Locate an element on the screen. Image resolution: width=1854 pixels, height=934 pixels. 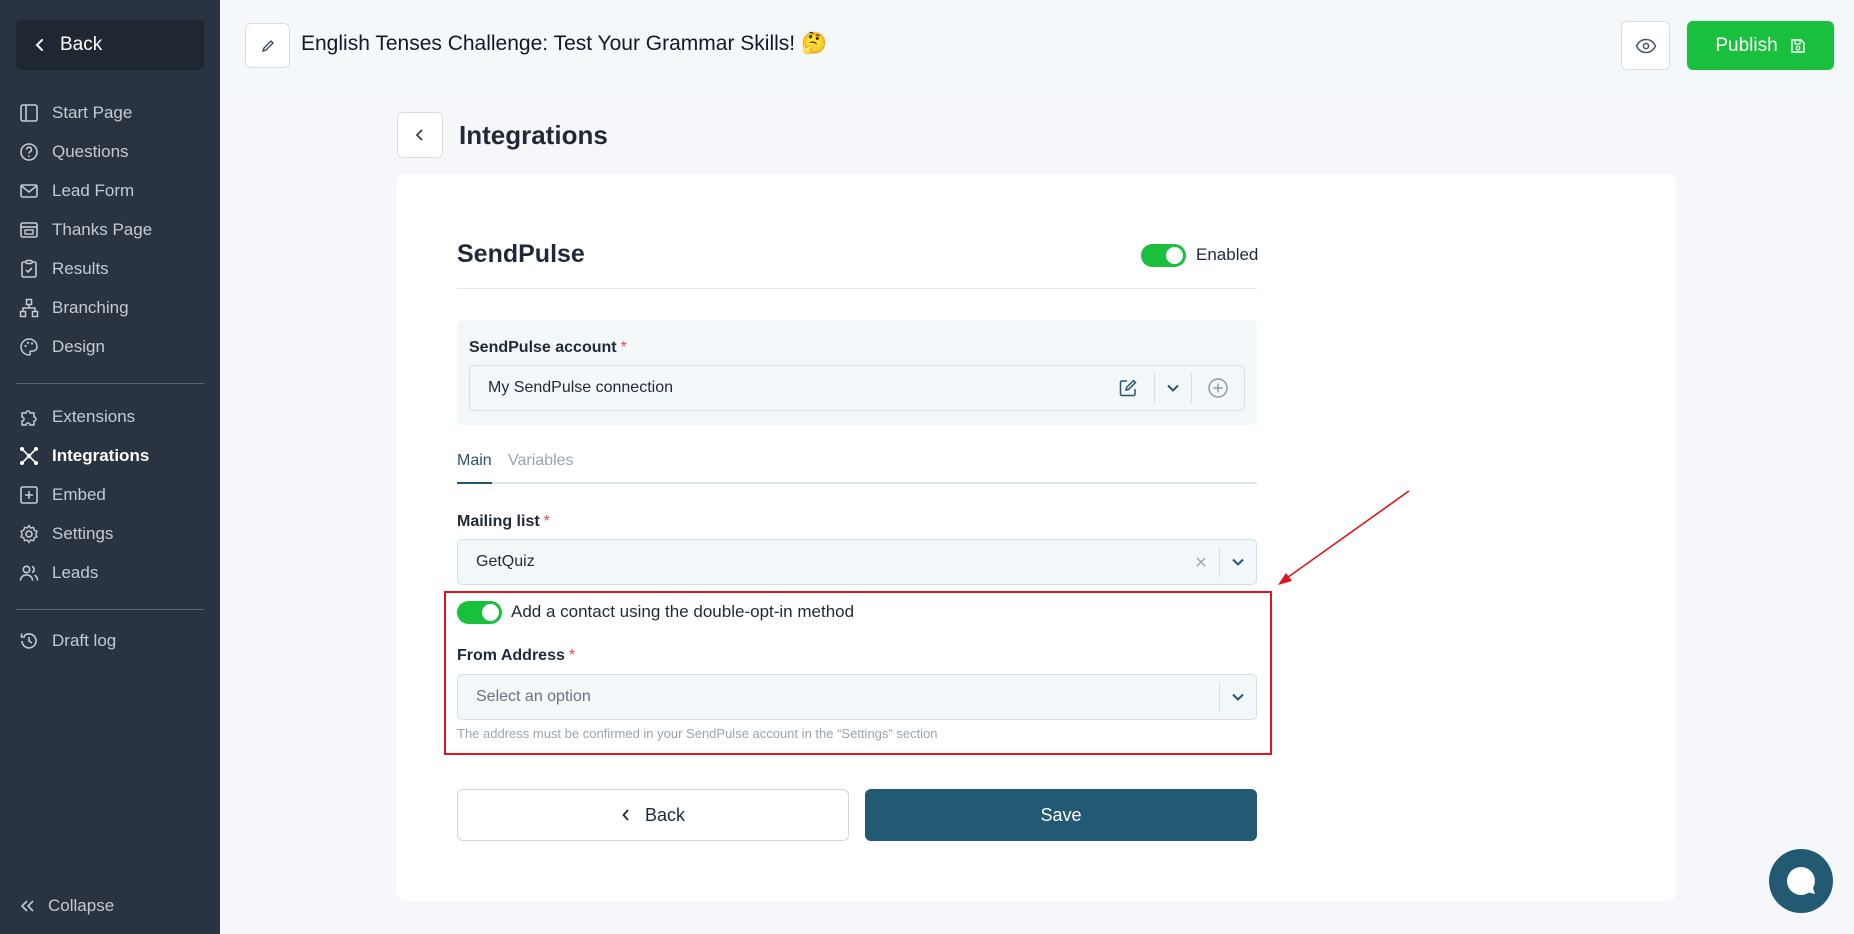
sidebar-item-settings: Settings is located at coordinates (110, 533).